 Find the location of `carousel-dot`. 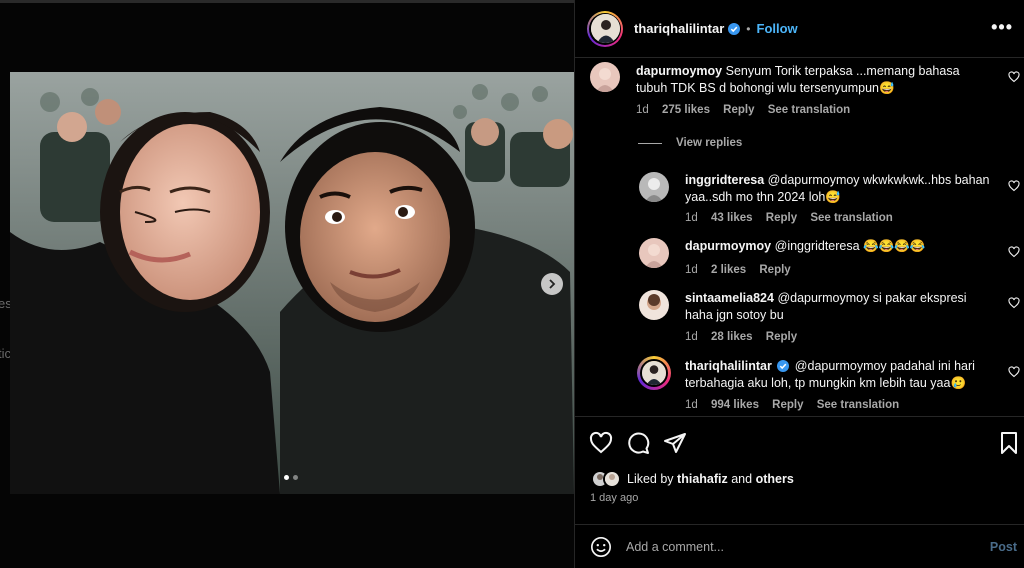

carousel-dot is located at coordinates (295, 477).